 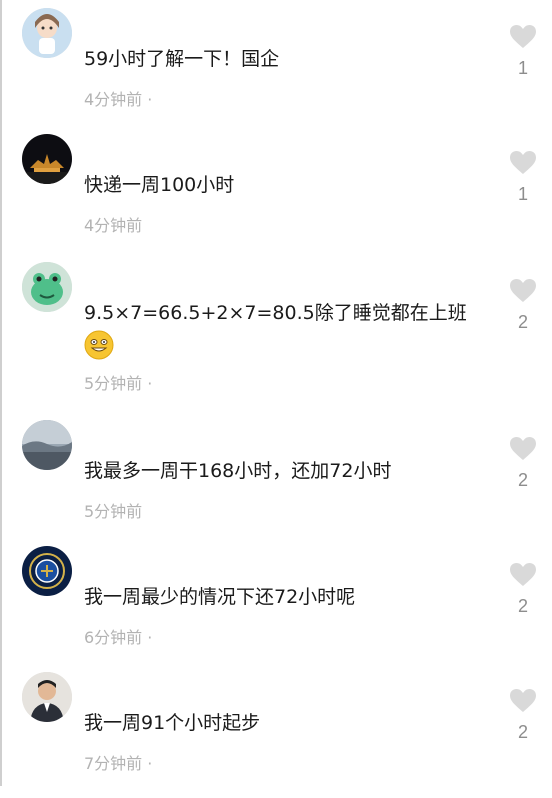 What do you see at coordinates (118, 637) in the screenshot?
I see `comment-timestamp: 6分钟前 ·` at bounding box center [118, 637].